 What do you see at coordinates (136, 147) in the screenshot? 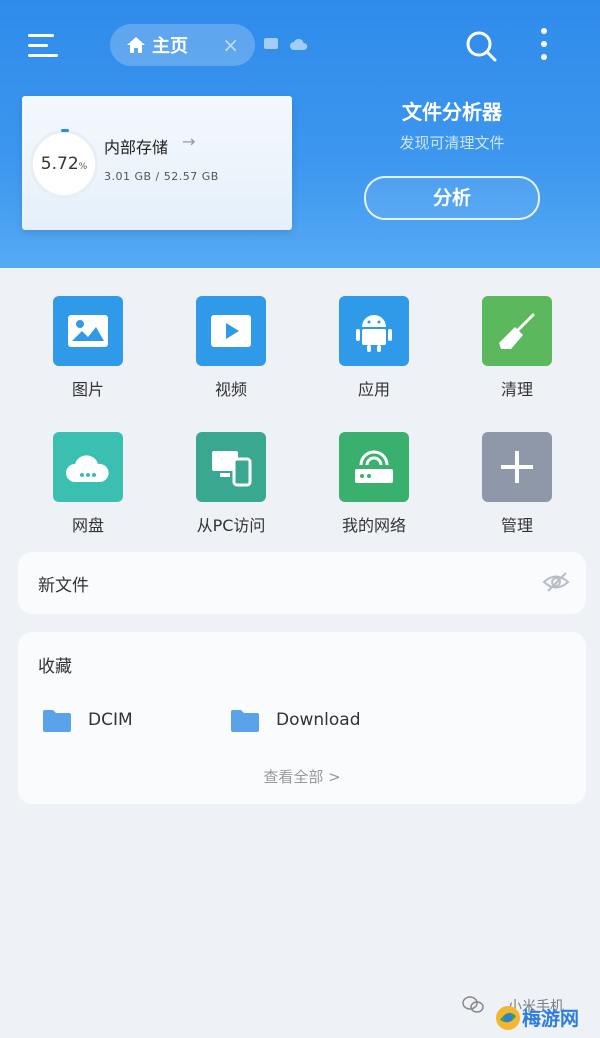
I see `storage-title: 内部存储` at bounding box center [136, 147].